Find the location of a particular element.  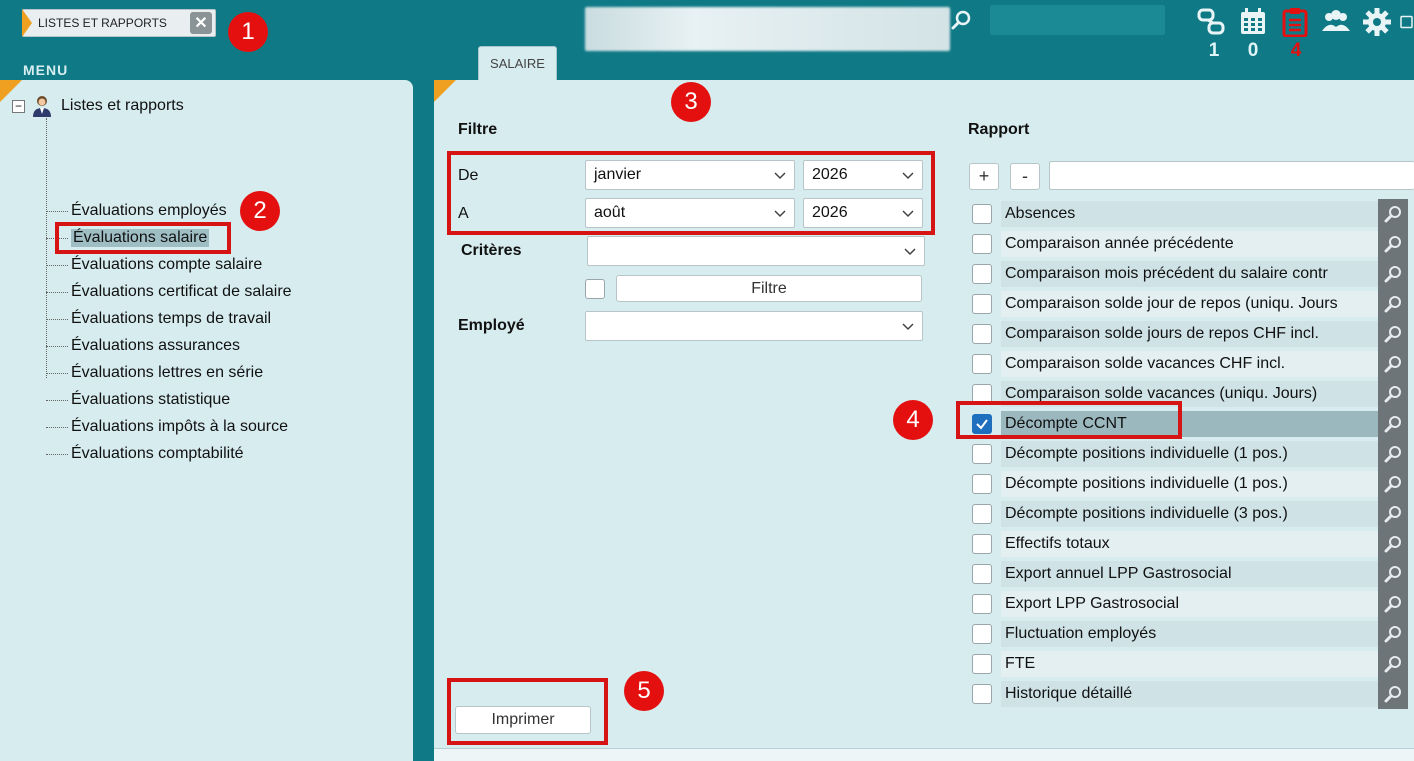

filter-title: Filtre is located at coordinates (478, 129).